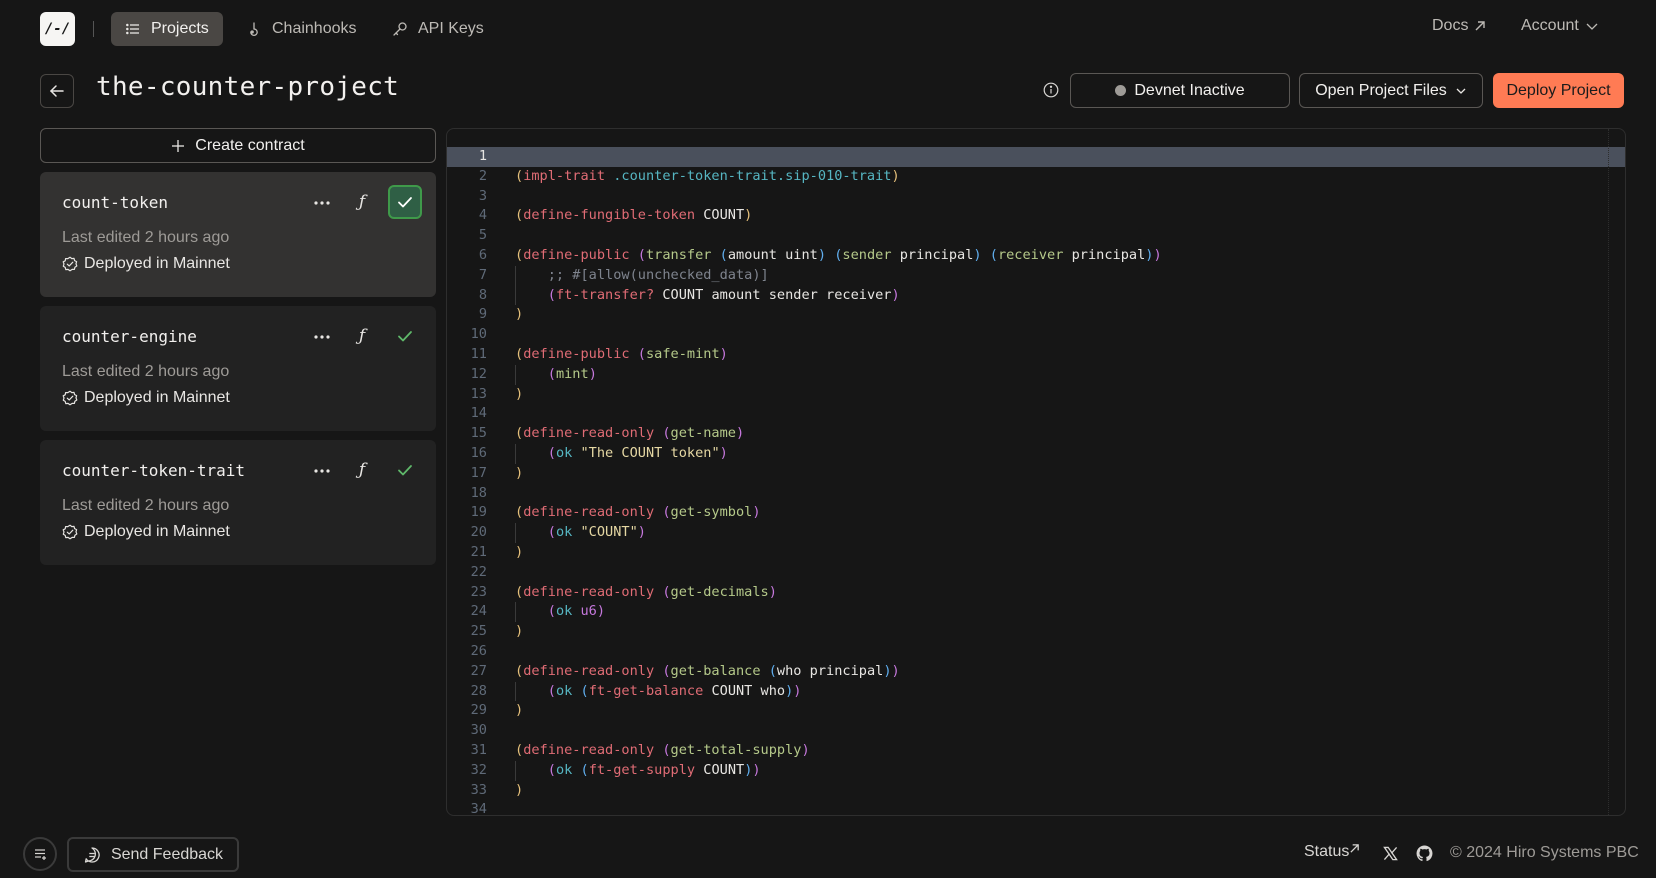 The image size is (1656, 878). I want to click on nav-item-api-keys: API Keys, so click(438, 29).